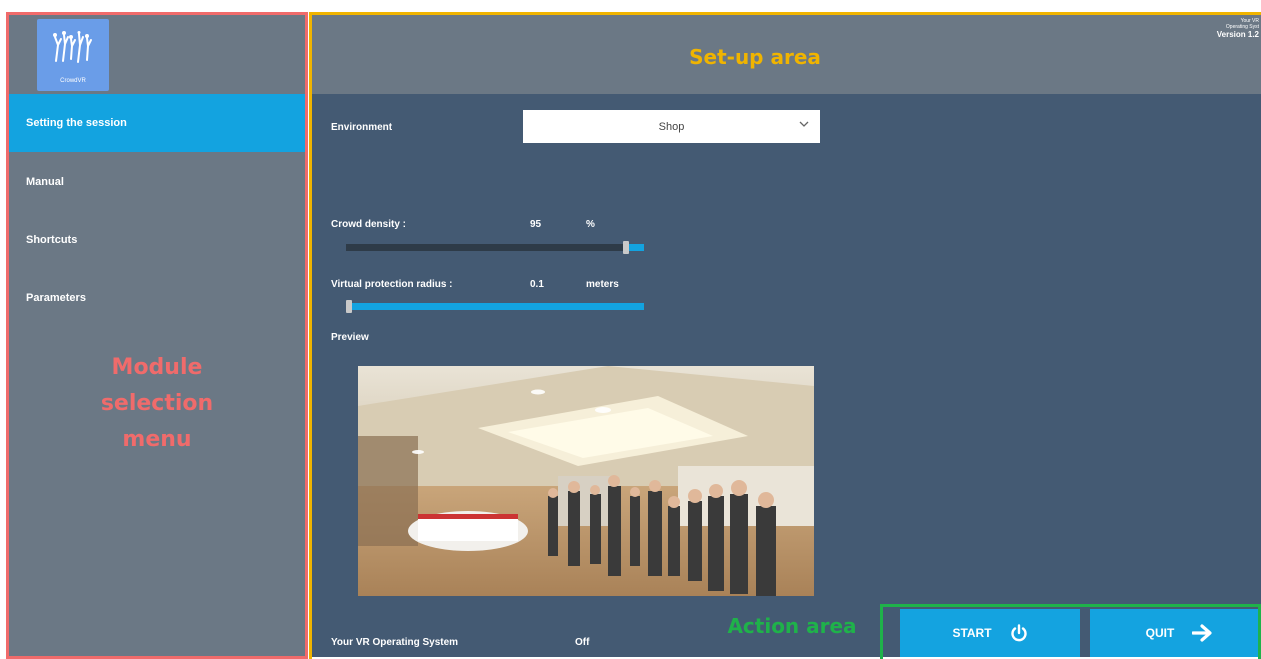 The image size is (1261, 659). Describe the element at coordinates (602, 284) in the screenshot. I see `radius-unit: meters` at that location.